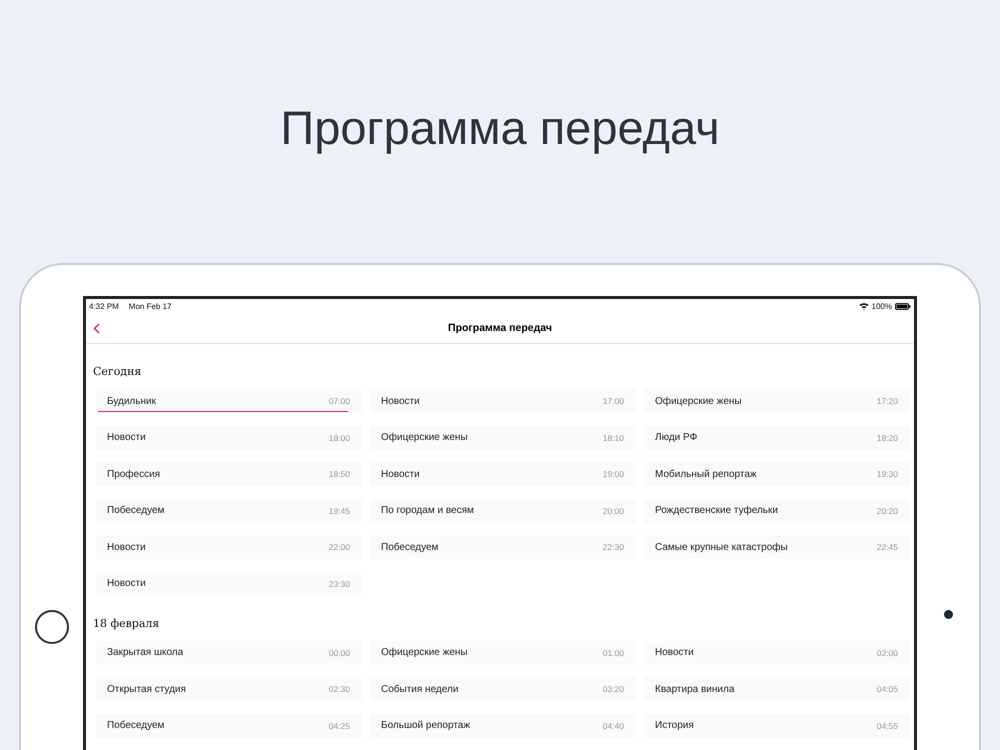 This screenshot has height=750, width=1000. I want to click on status-time: 4:32 PM, so click(104, 306).